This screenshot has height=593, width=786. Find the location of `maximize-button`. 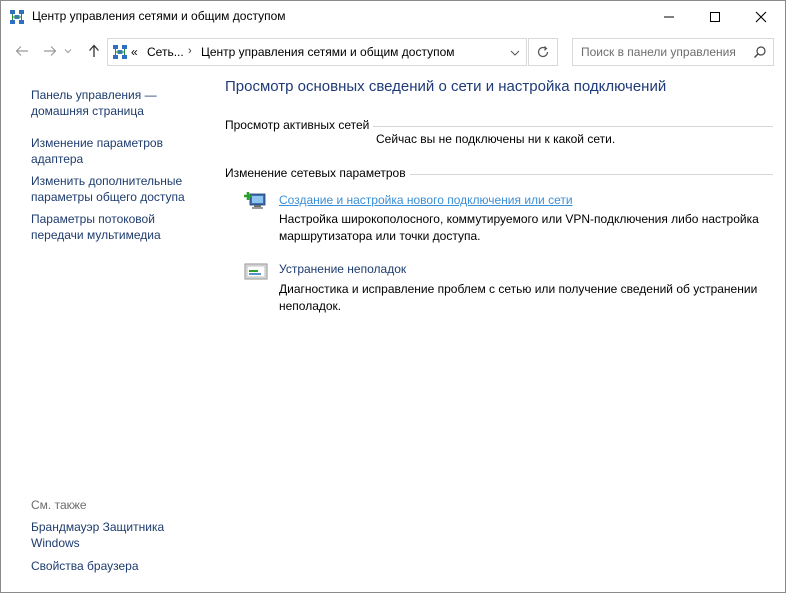

maximize-button is located at coordinates (715, 16).